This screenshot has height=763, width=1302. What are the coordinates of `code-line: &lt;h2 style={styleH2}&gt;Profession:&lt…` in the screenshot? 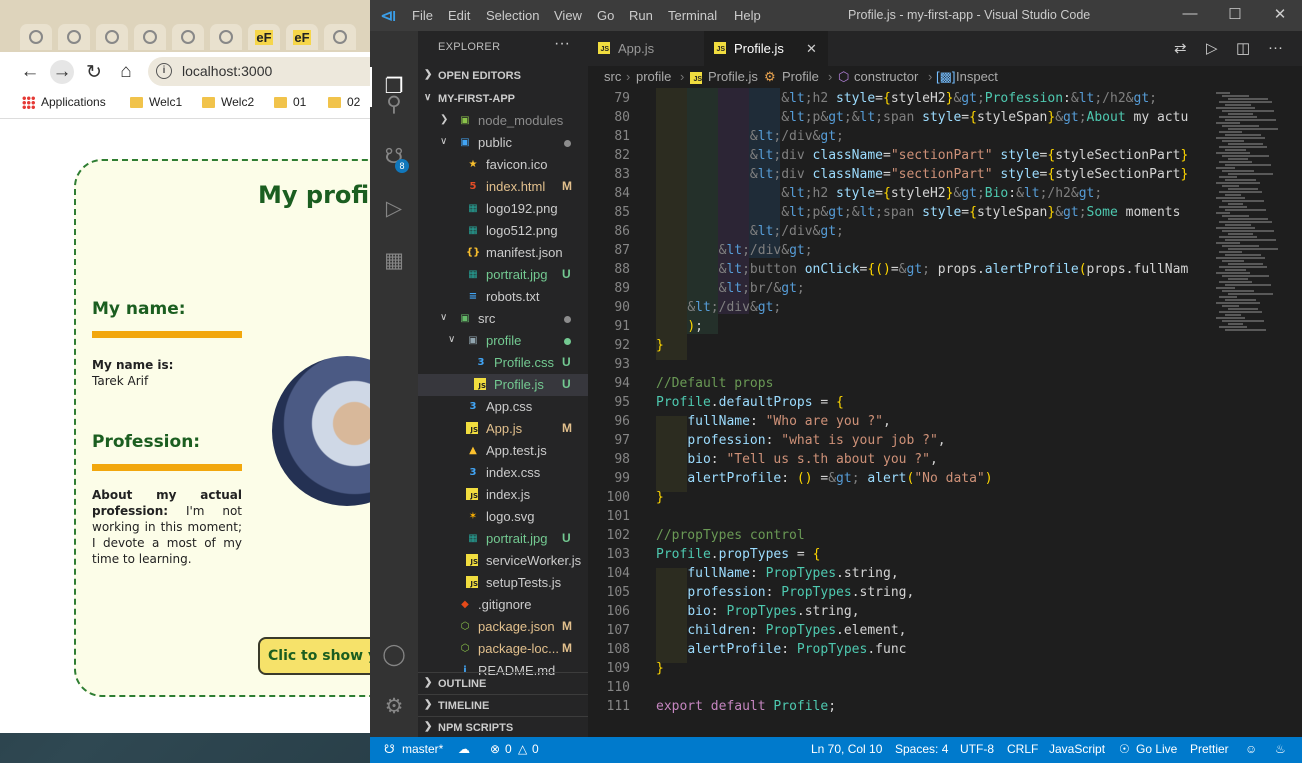 It's located at (906, 98).